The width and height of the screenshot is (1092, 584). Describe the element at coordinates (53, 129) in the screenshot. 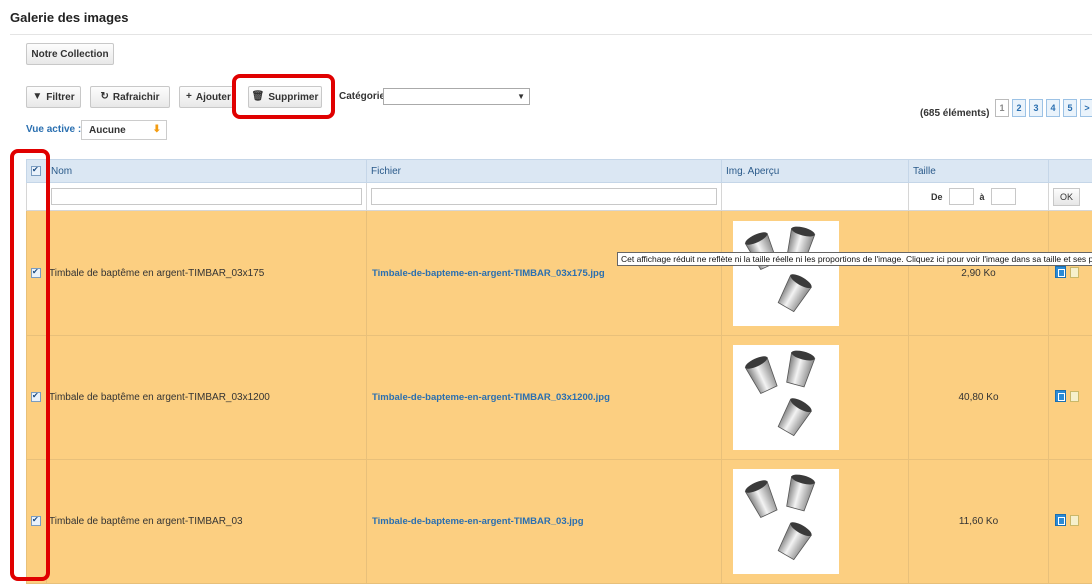

I see `active-view-label: Vue active :` at that location.